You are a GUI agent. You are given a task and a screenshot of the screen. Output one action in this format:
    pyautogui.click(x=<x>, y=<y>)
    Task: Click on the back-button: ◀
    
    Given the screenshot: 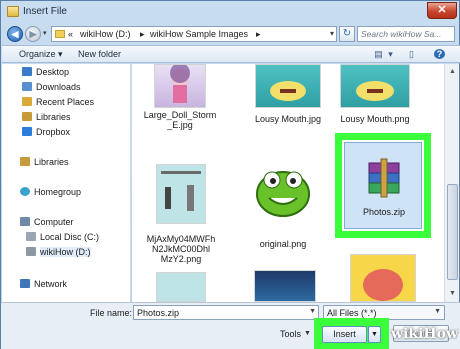 What is the action you would take?
    pyautogui.click(x=15, y=34)
    